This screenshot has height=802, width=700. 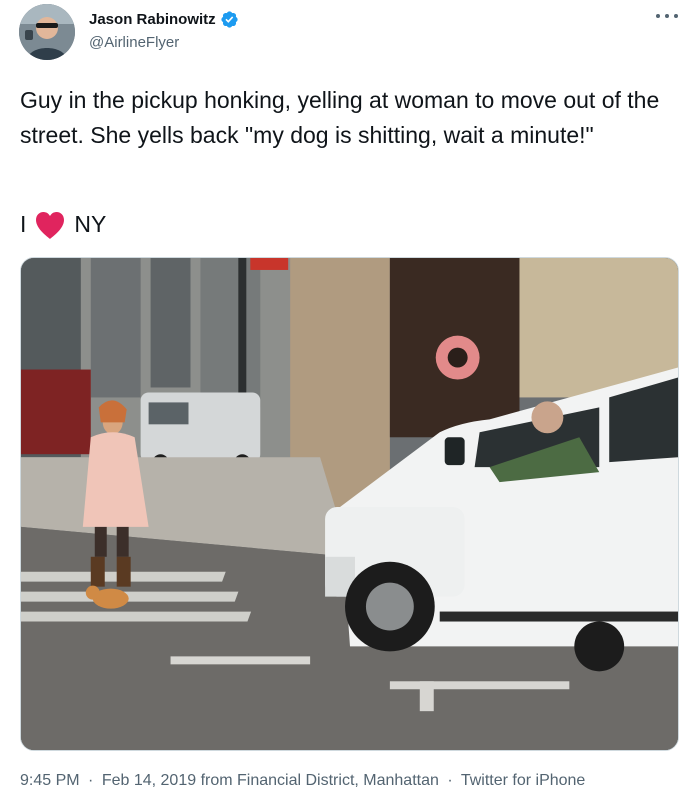 I want to click on more-options-icon, so click(x=667, y=16).